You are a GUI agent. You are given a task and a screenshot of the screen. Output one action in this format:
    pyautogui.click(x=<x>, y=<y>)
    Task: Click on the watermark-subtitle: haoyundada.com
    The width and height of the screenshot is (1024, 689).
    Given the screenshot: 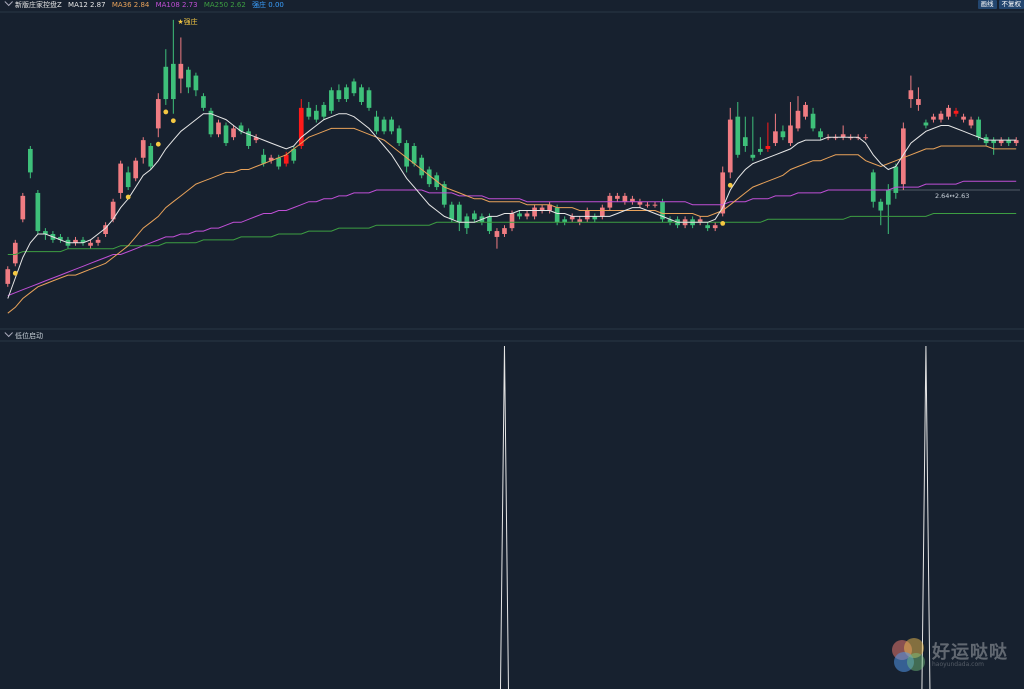 What is the action you would take?
    pyautogui.click(x=958, y=664)
    